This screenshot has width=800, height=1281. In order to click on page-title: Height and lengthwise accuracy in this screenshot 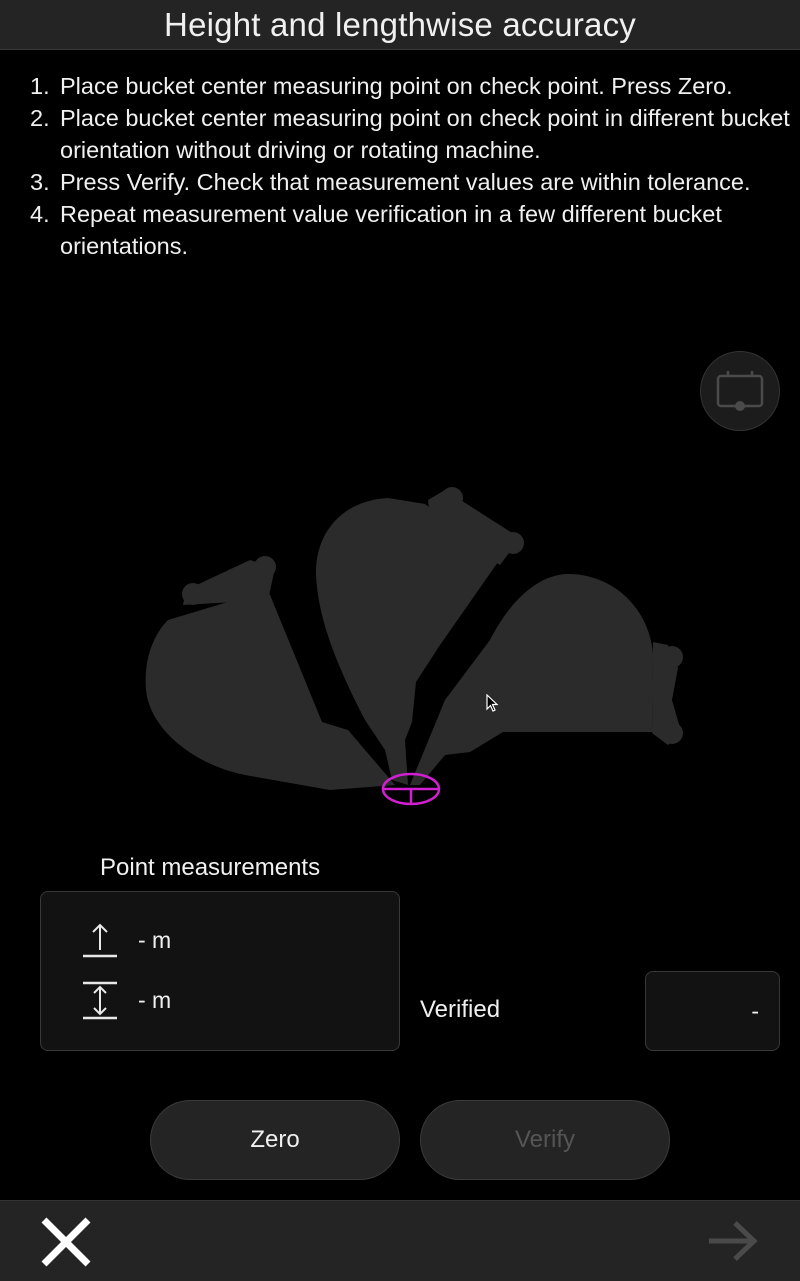, I will do `click(400, 24)`.